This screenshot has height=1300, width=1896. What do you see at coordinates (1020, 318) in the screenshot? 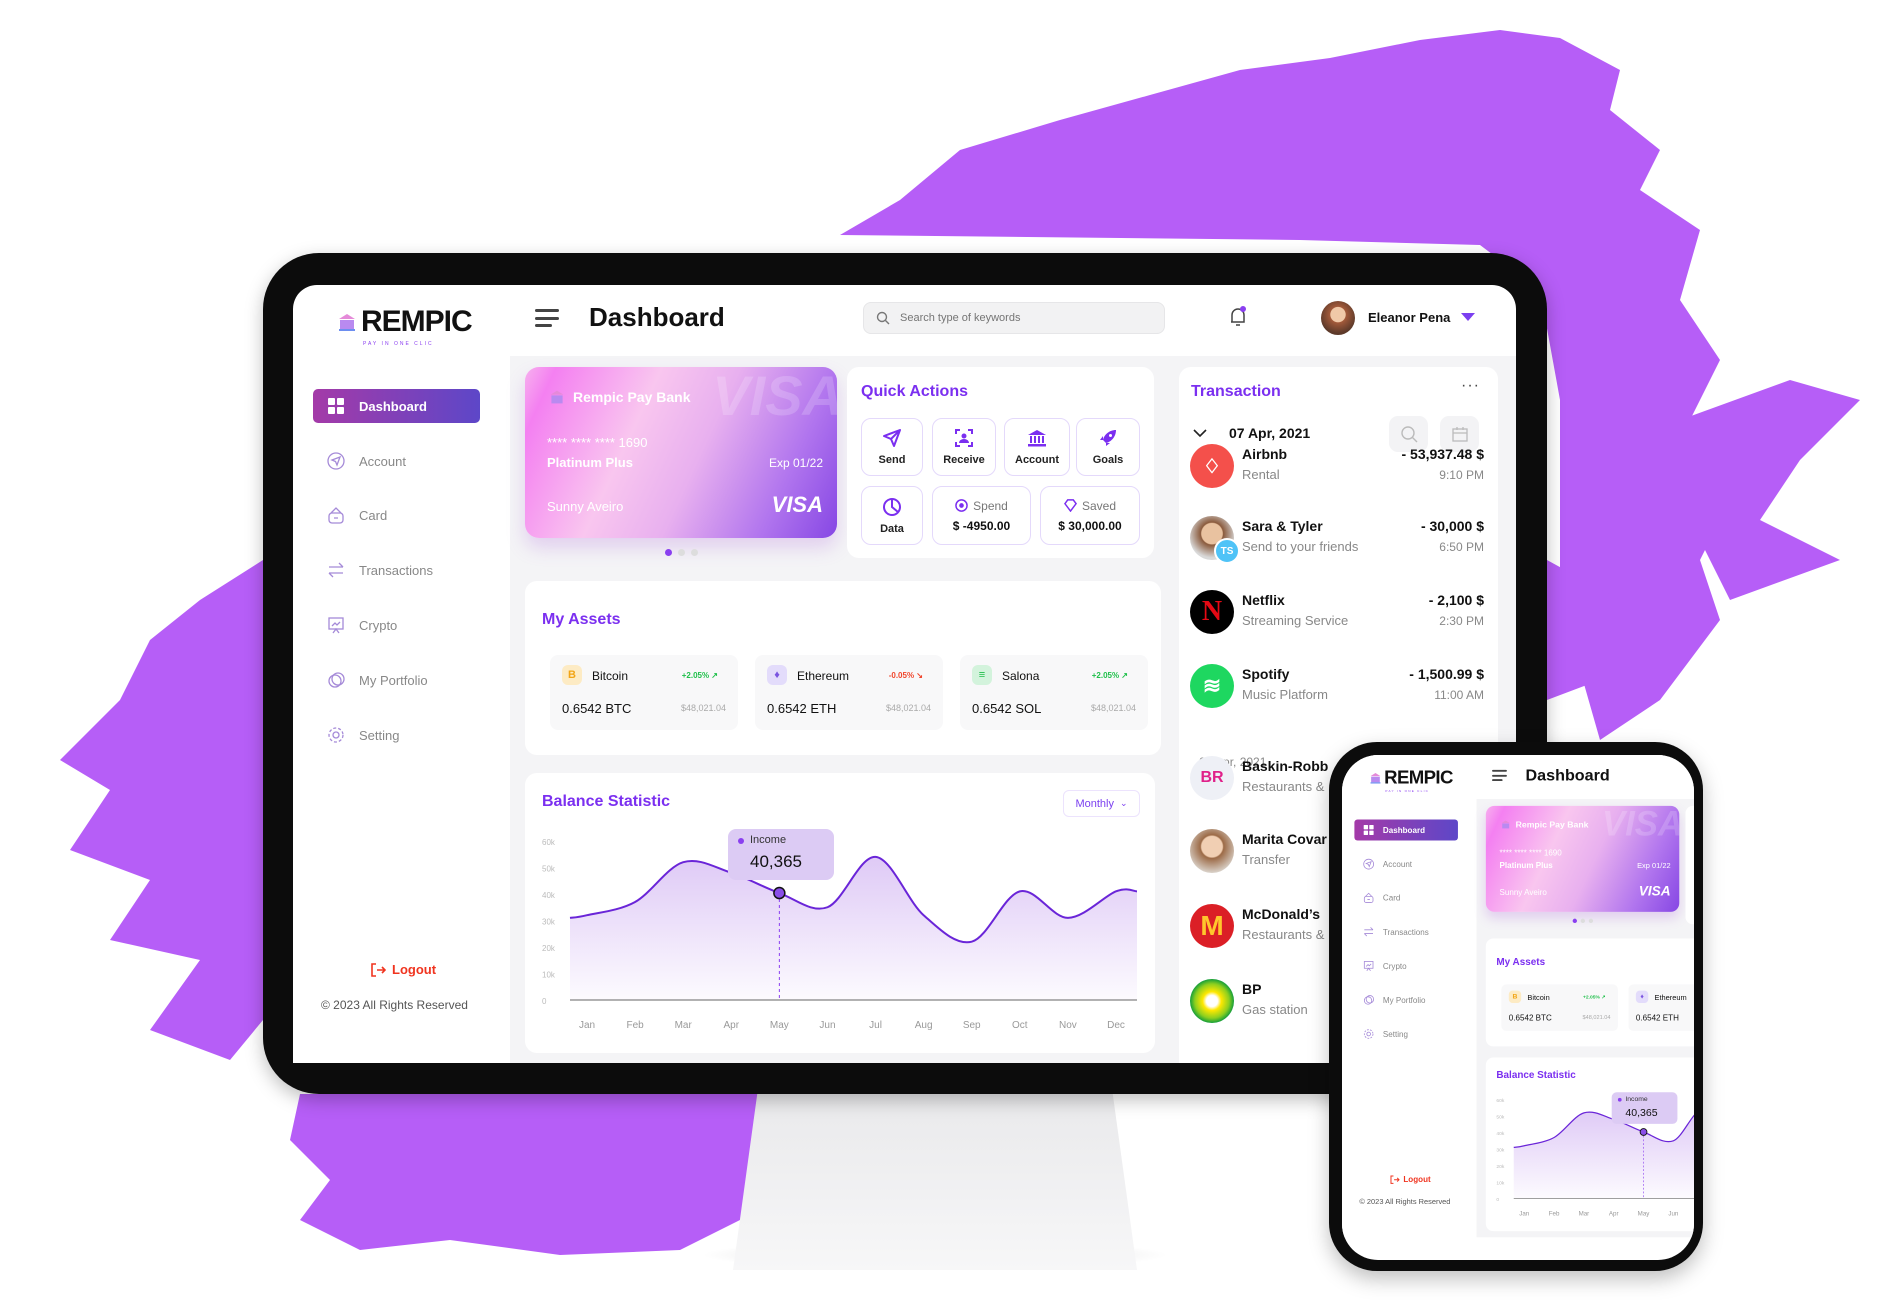
I see `search-input` at bounding box center [1020, 318].